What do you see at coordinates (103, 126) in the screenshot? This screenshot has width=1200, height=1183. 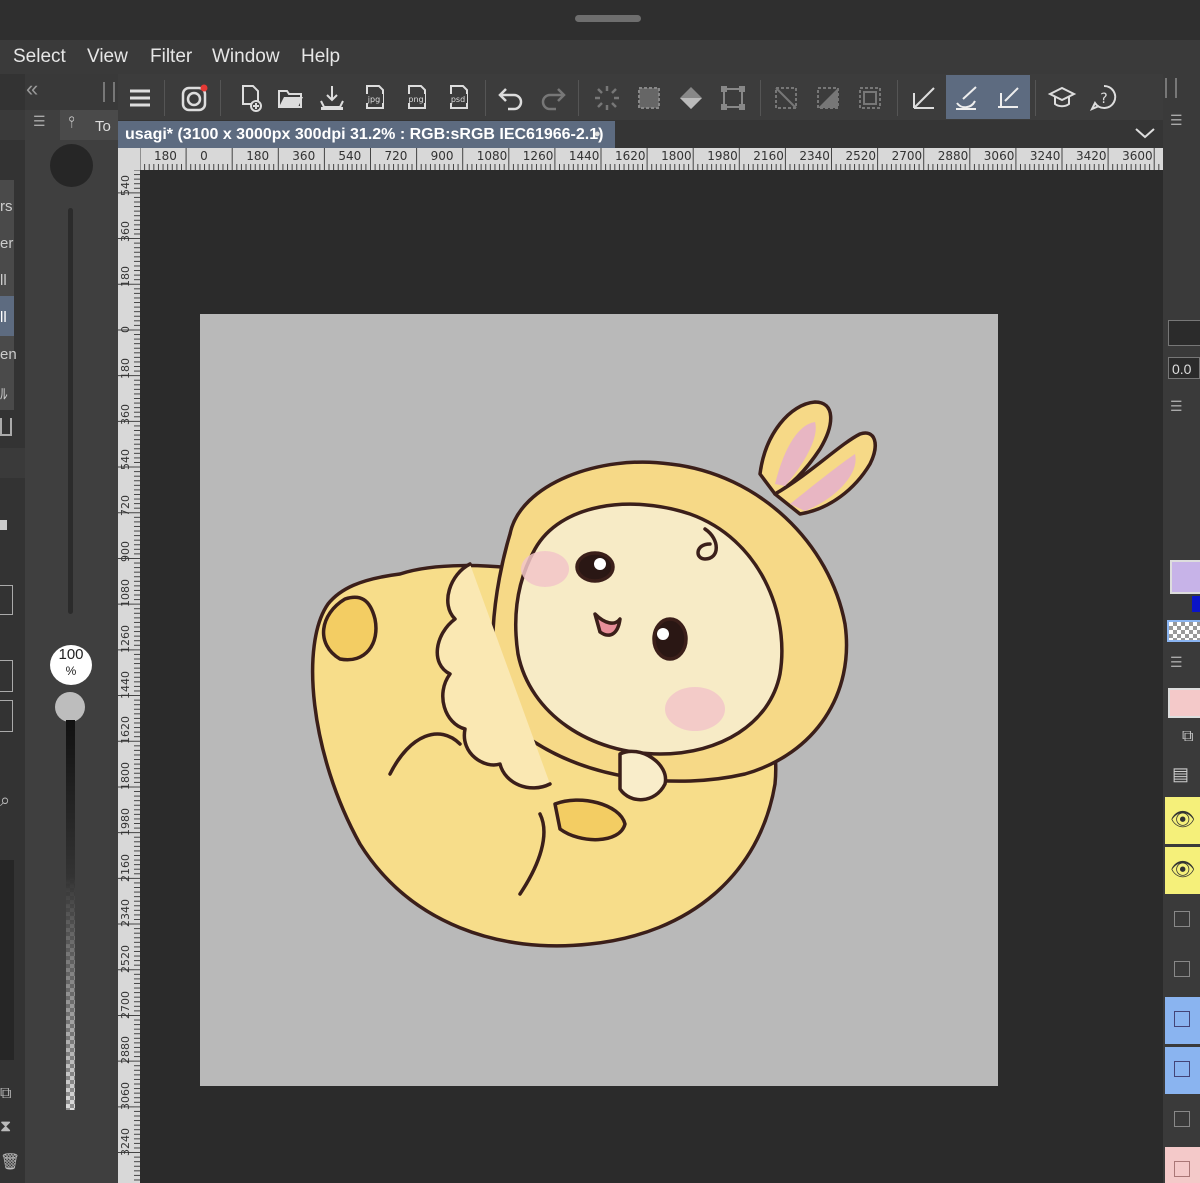 I see `tool-tab-label: To` at bounding box center [103, 126].